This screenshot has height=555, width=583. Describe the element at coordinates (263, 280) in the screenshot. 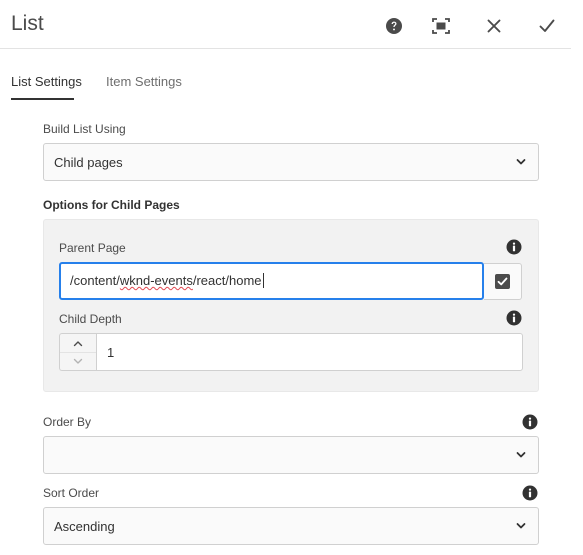

I see `text-caret` at that location.